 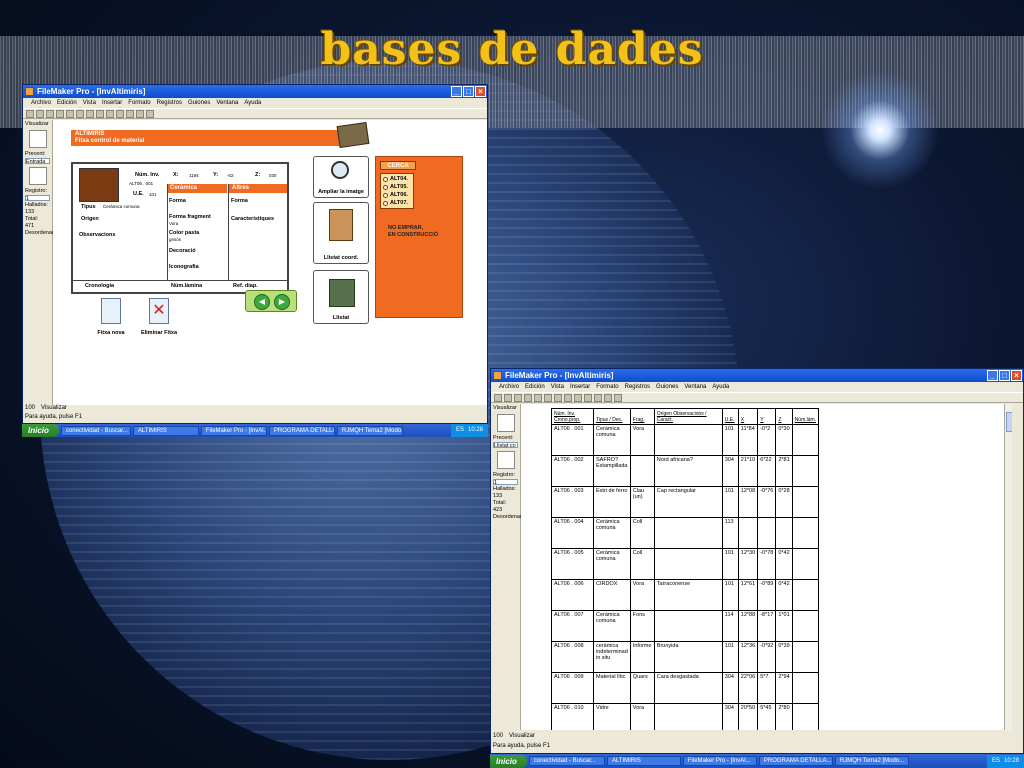 I want to click on table-cell: ceràmica indeterminad in situ, so click(x=612, y=657).